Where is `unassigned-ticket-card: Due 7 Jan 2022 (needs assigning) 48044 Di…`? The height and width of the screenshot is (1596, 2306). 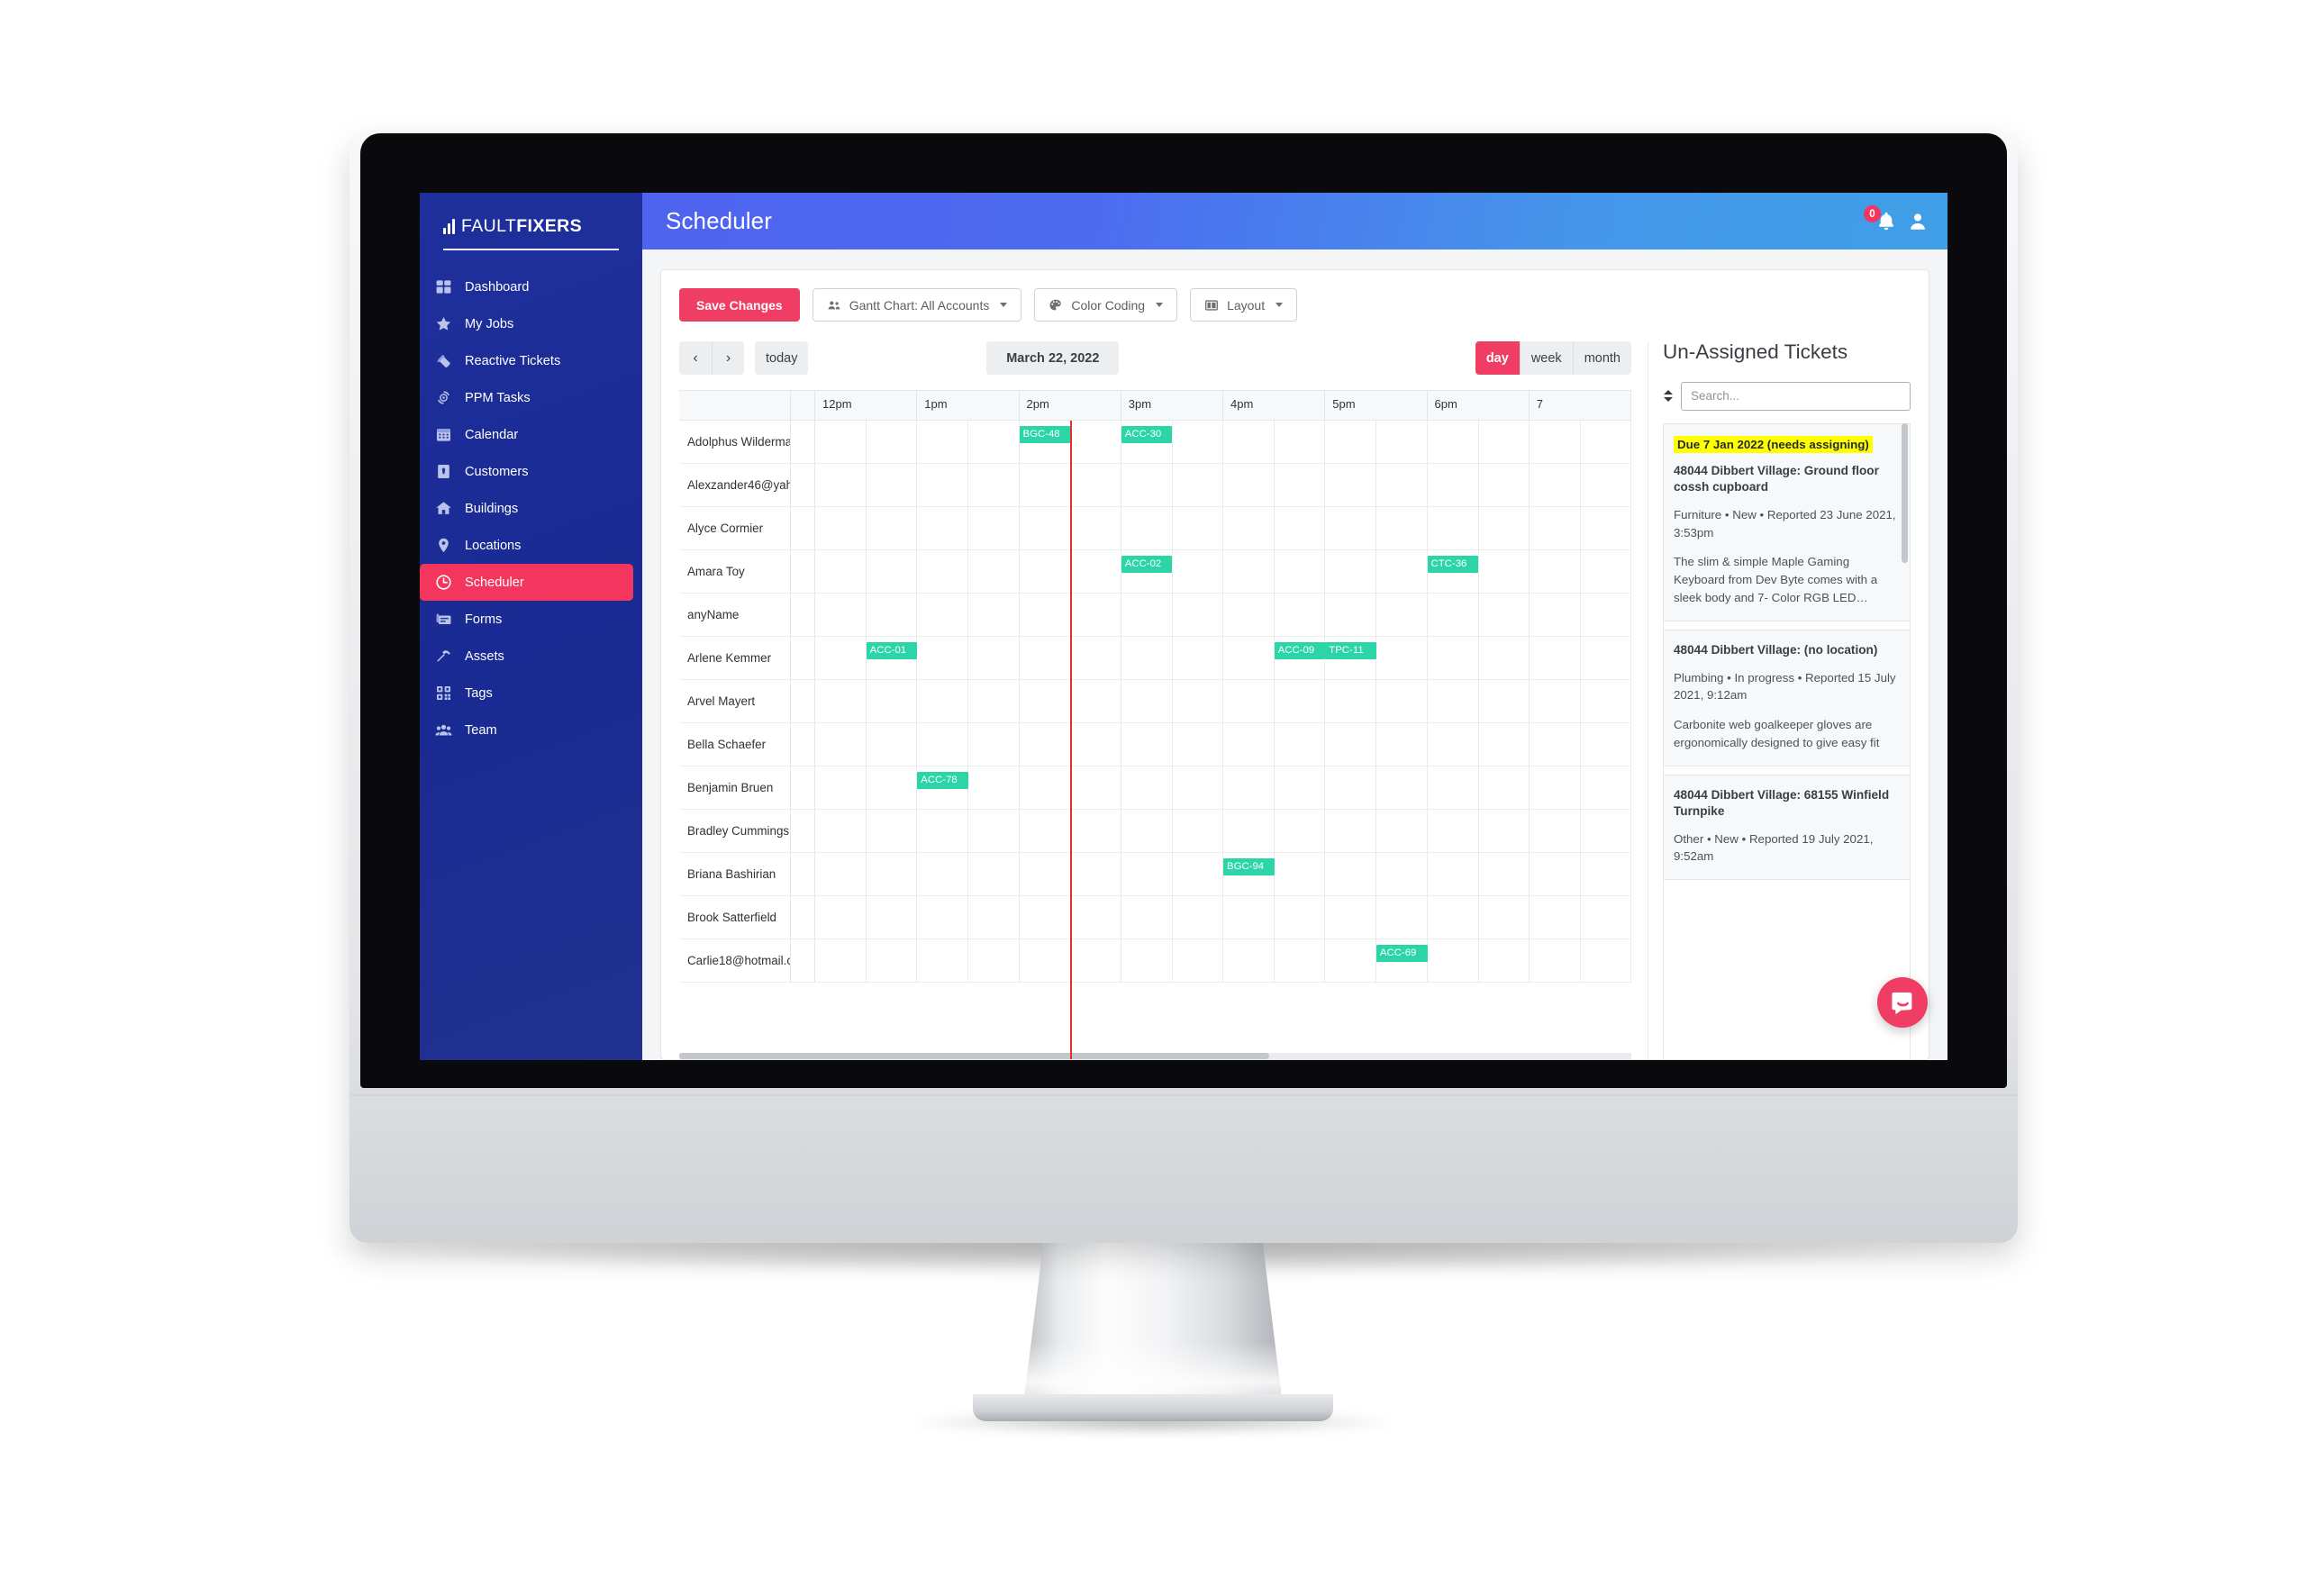 unassigned-ticket-card: Due 7 Jan 2022 (needs assigning) 48044 Di… is located at coordinates (1787, 521).